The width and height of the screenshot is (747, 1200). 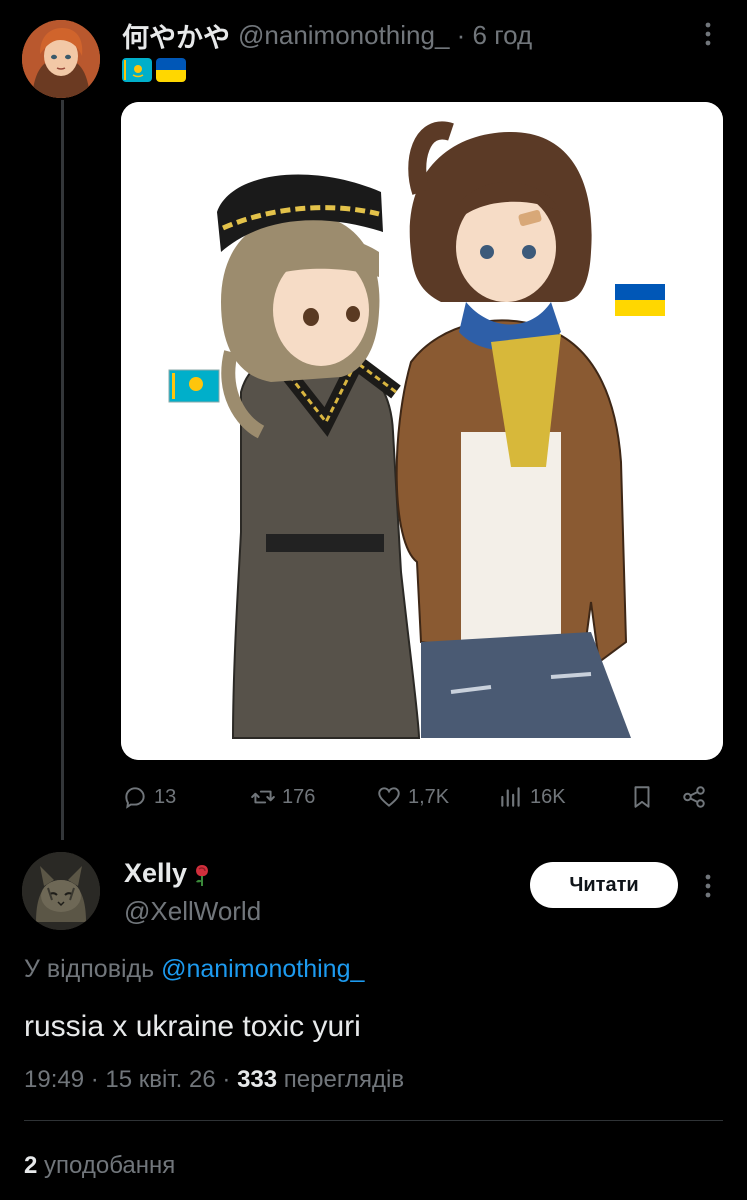 What do you see at coordinates (165, 796) in the screenshot?
I see `reply-count: 13` at bounding box center [165, 796].